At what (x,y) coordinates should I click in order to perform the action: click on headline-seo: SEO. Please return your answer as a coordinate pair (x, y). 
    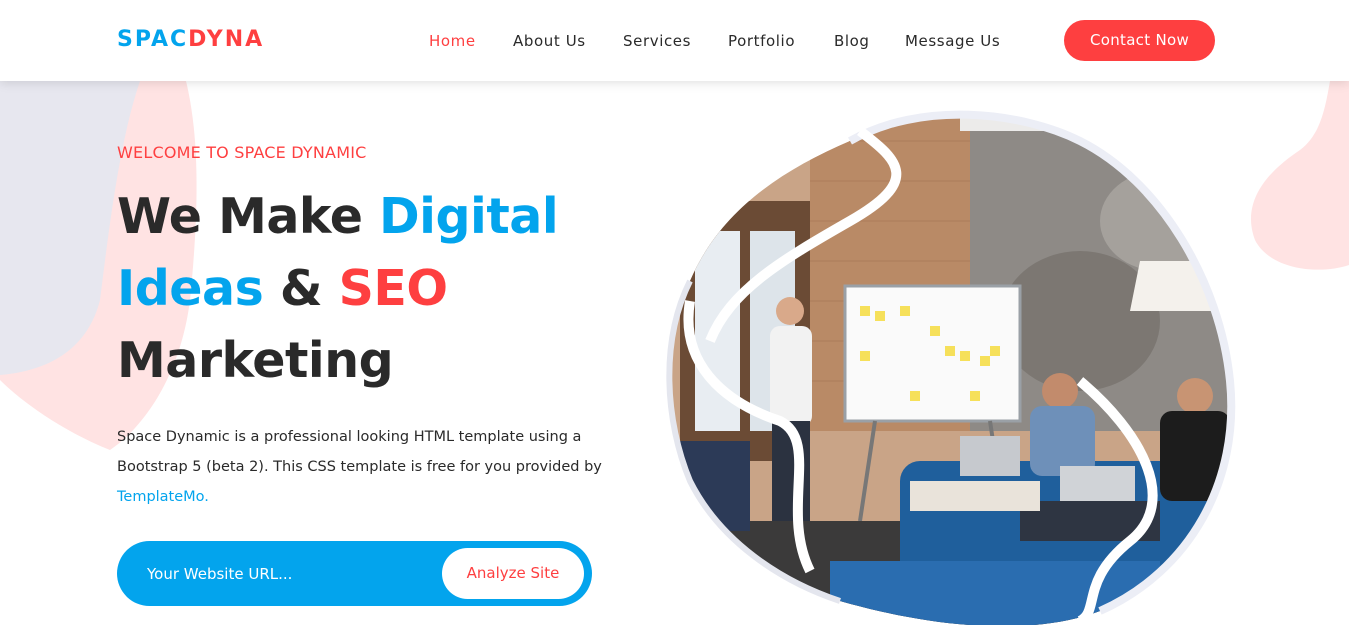
    Looking at the image, I should click on (393, 288).